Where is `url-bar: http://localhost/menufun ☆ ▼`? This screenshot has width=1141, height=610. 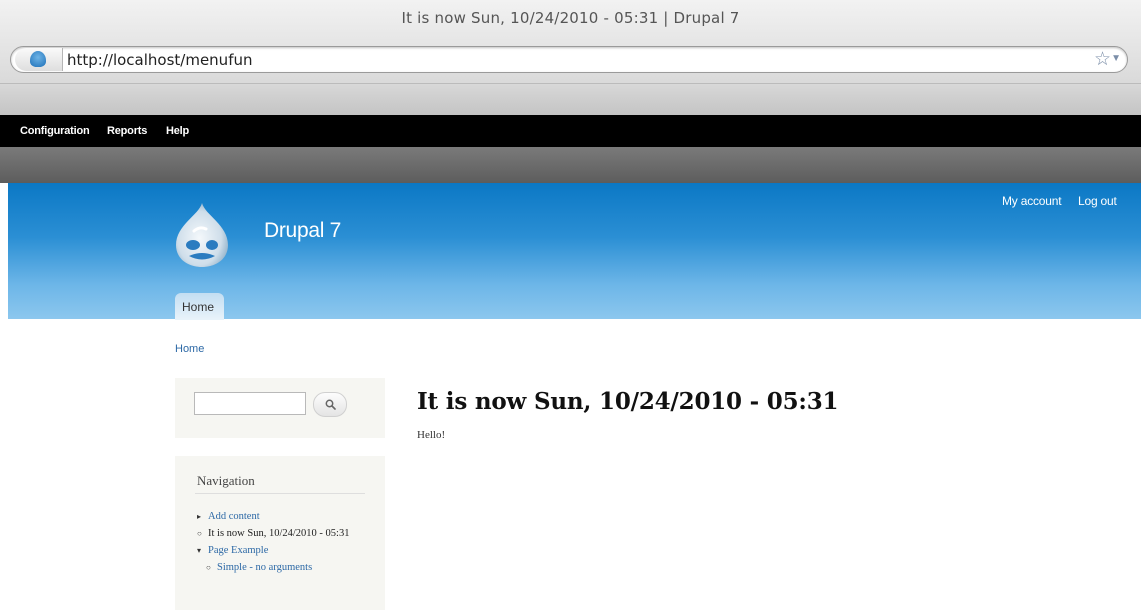
url-bar: http://localhost/menufun ☆ ▼ is located at coordinates (569, 59).